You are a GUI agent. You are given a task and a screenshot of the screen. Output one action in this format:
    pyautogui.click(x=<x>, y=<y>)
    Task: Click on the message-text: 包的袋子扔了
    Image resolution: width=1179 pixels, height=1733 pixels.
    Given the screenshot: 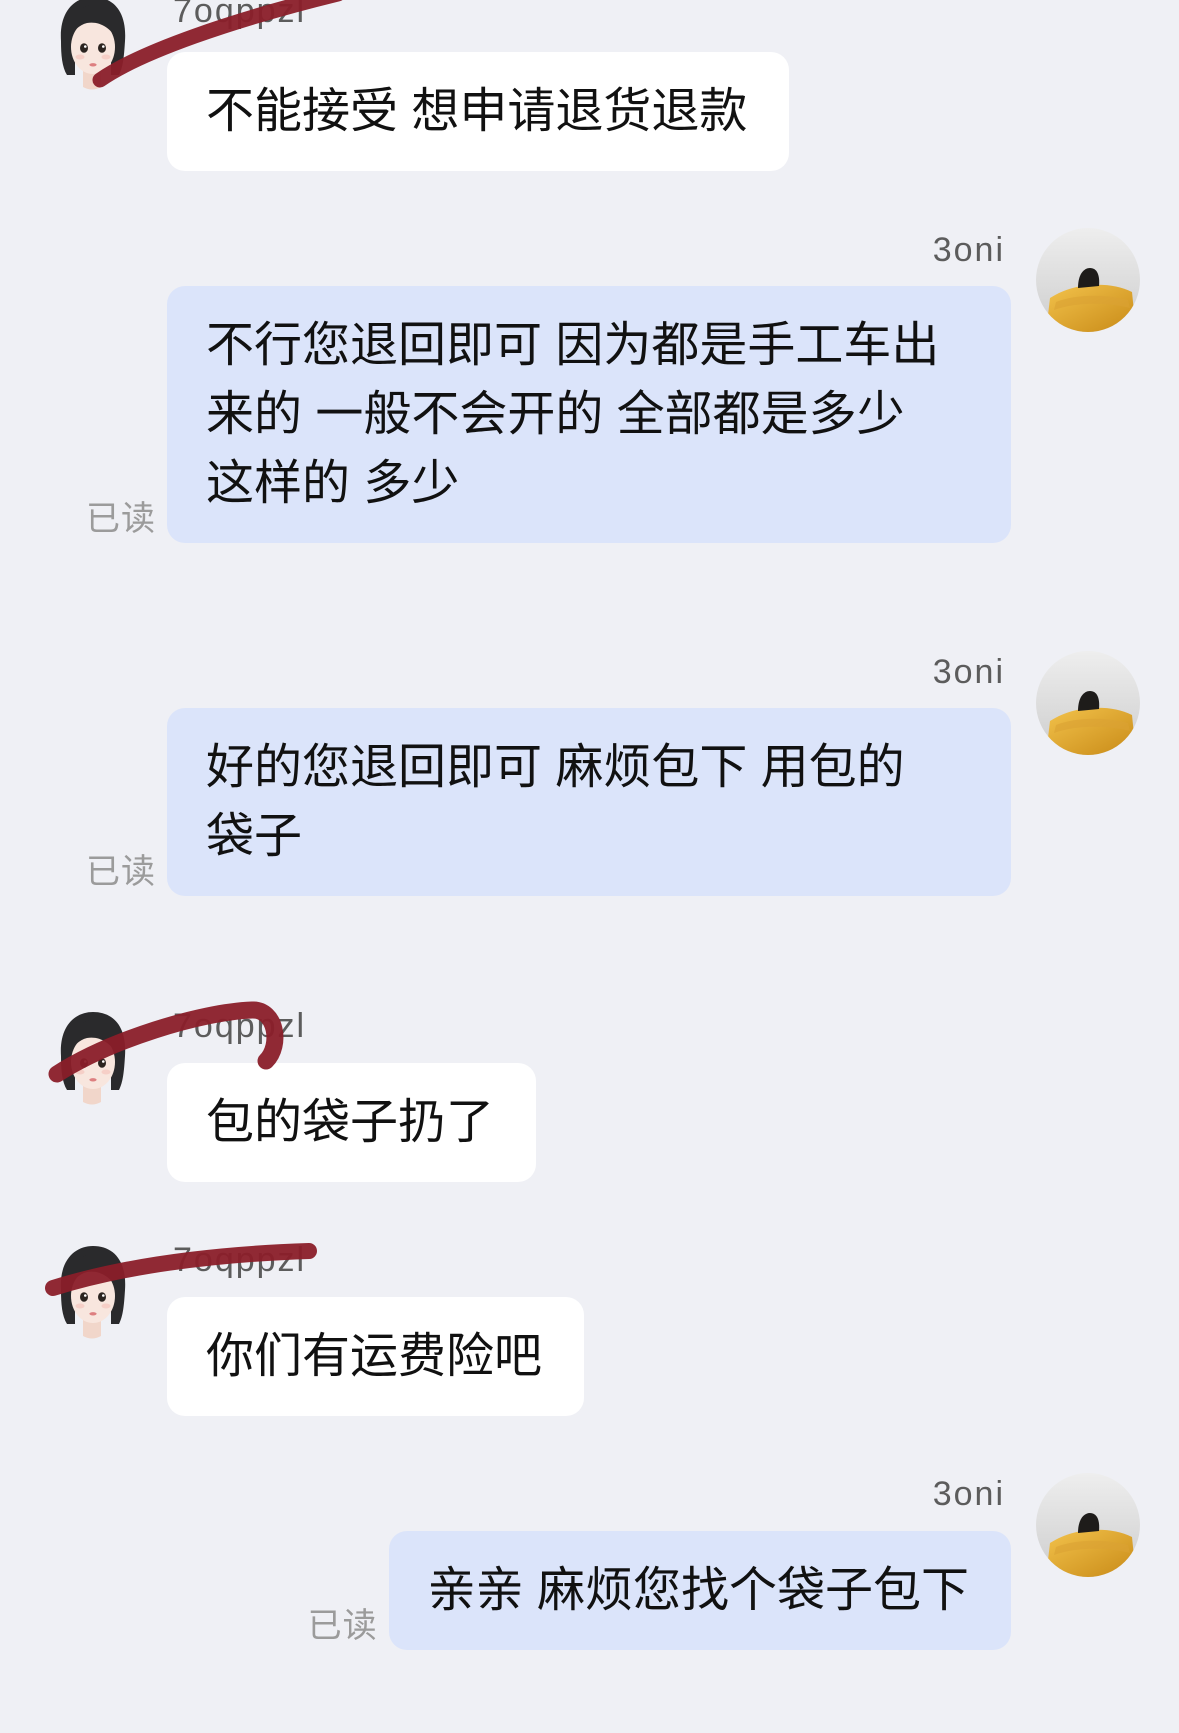 What is the action you would take?
    pyautogui.click(x=350, y=1122)
    